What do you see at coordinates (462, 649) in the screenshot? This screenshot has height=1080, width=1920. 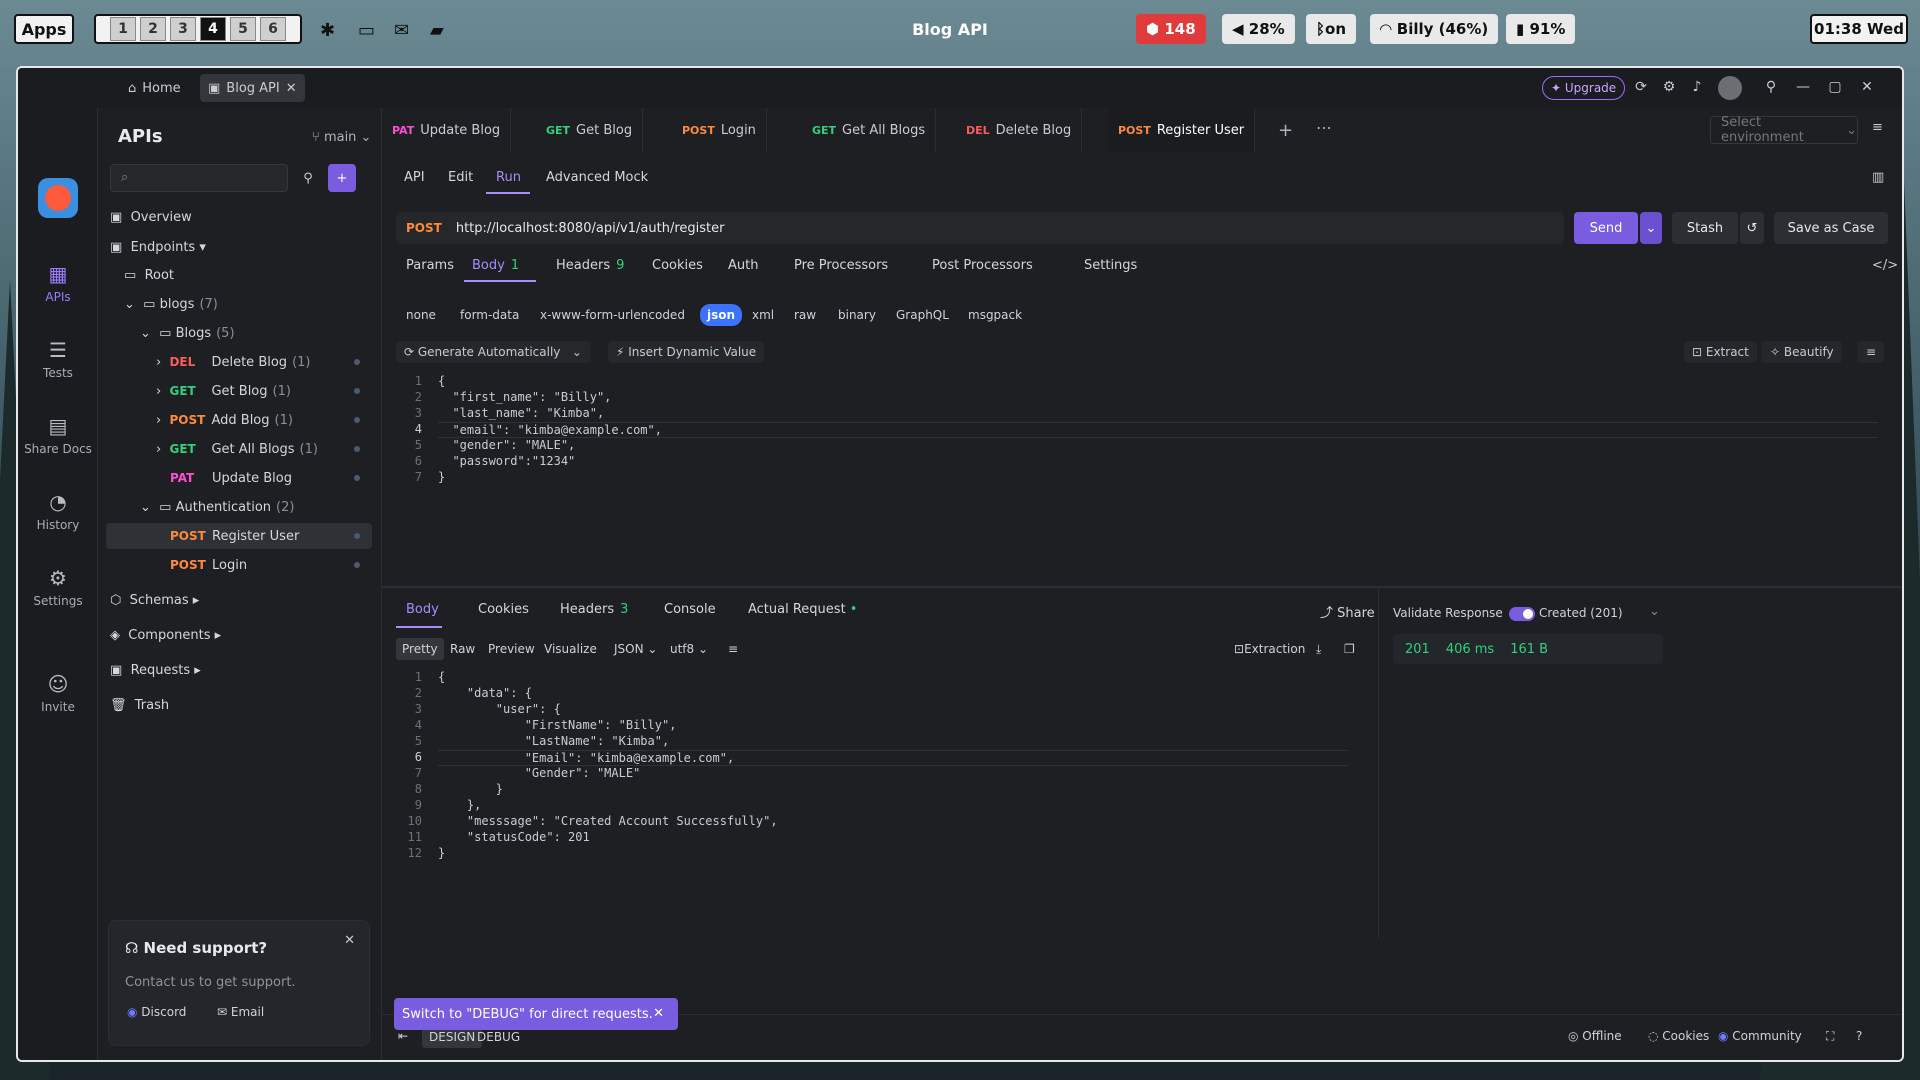 I see `format-raw: Raw` at bounding box center [462, 649].